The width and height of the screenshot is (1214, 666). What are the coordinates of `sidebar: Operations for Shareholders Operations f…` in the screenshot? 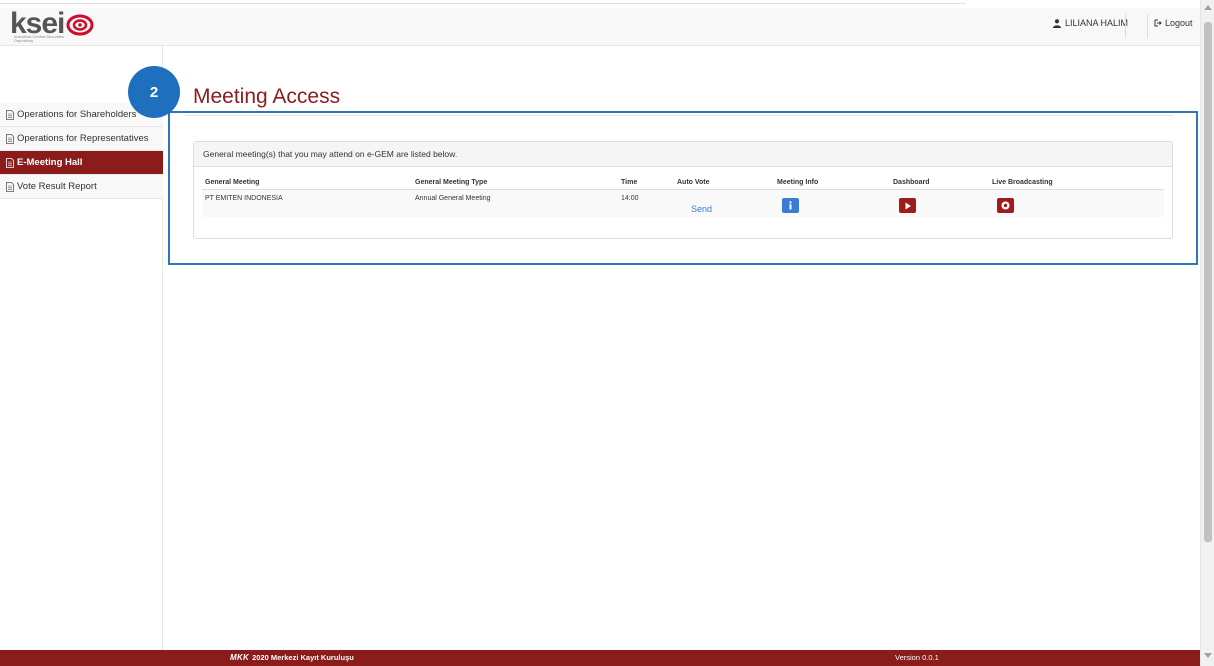 It's located at (81, 348).